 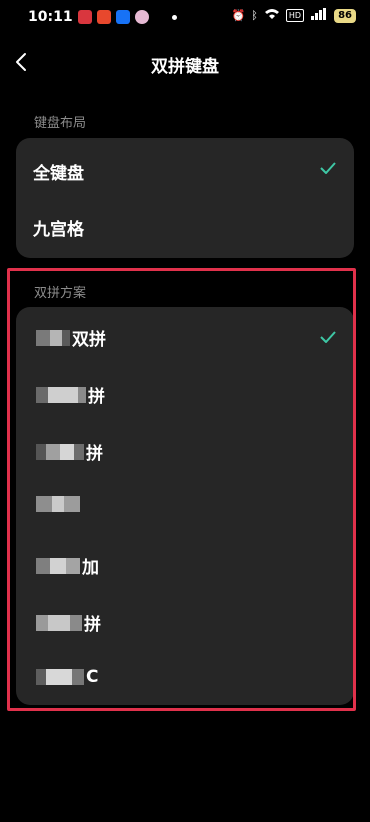 What do you see at coordinates (319, 15) in the screenshot?
I see `signal-icon` at bounding box center [319, 15].